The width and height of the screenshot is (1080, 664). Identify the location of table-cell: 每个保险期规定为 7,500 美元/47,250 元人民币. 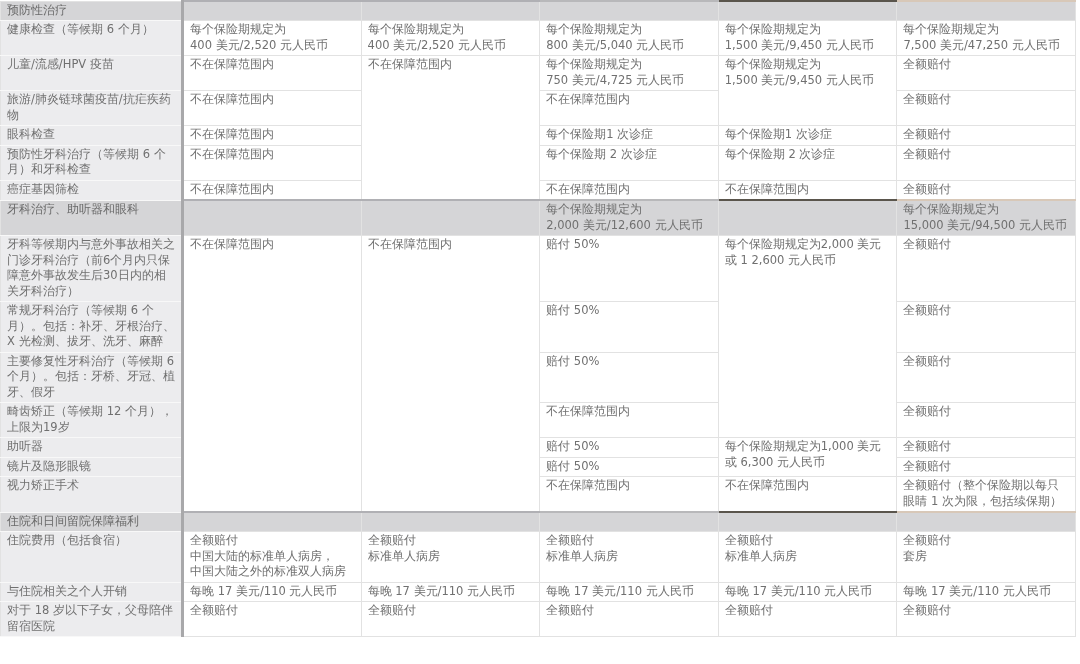
(986, 38).